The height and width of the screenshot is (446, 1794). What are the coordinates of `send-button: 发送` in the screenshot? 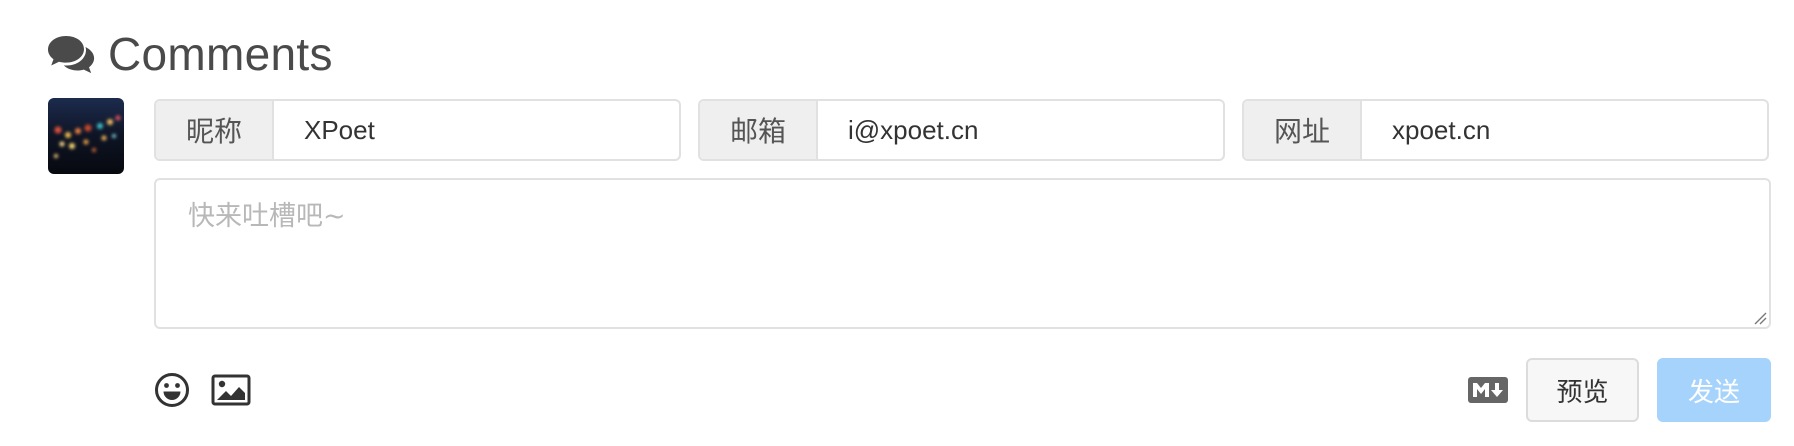 It's located at (1714, 390).